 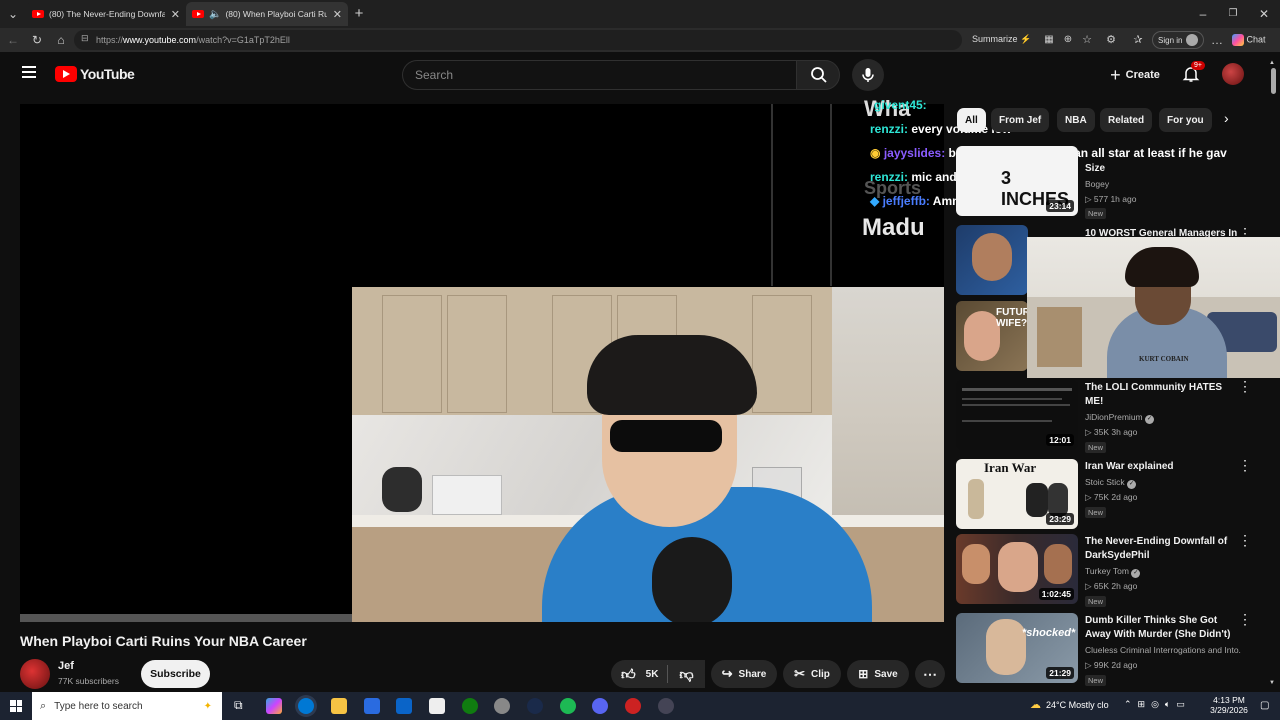 What do you see at coordinates (404, 706) in the screenshot?
I see `mail-icon` at bounding box center [404, 706].